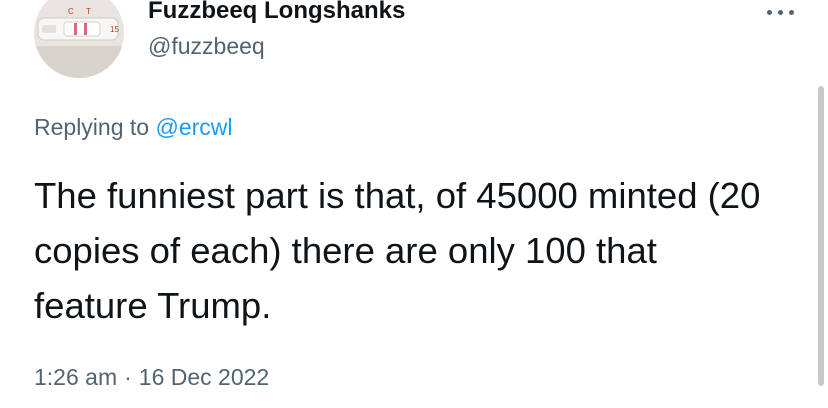 Image resolution: width=828 pixels, height=408 pixels. What do you see at coordinates (781, 13) in the screenshot?
I see `more-options-button` at bounding box center [781, 13].